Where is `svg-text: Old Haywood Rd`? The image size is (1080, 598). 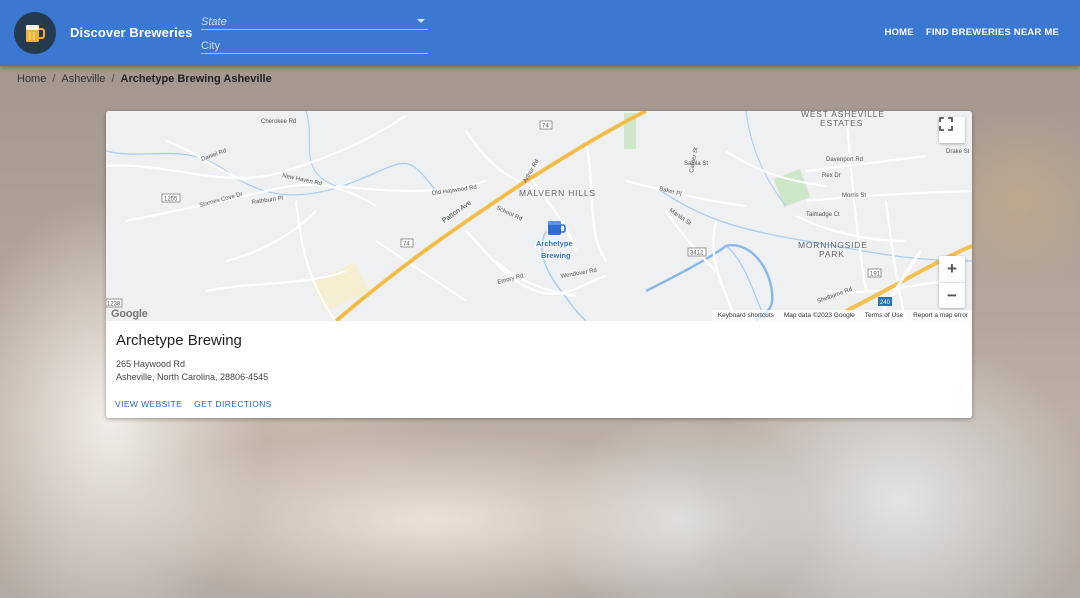
svg-text: Old Haywood Rd is located at coordinates (454, 191).